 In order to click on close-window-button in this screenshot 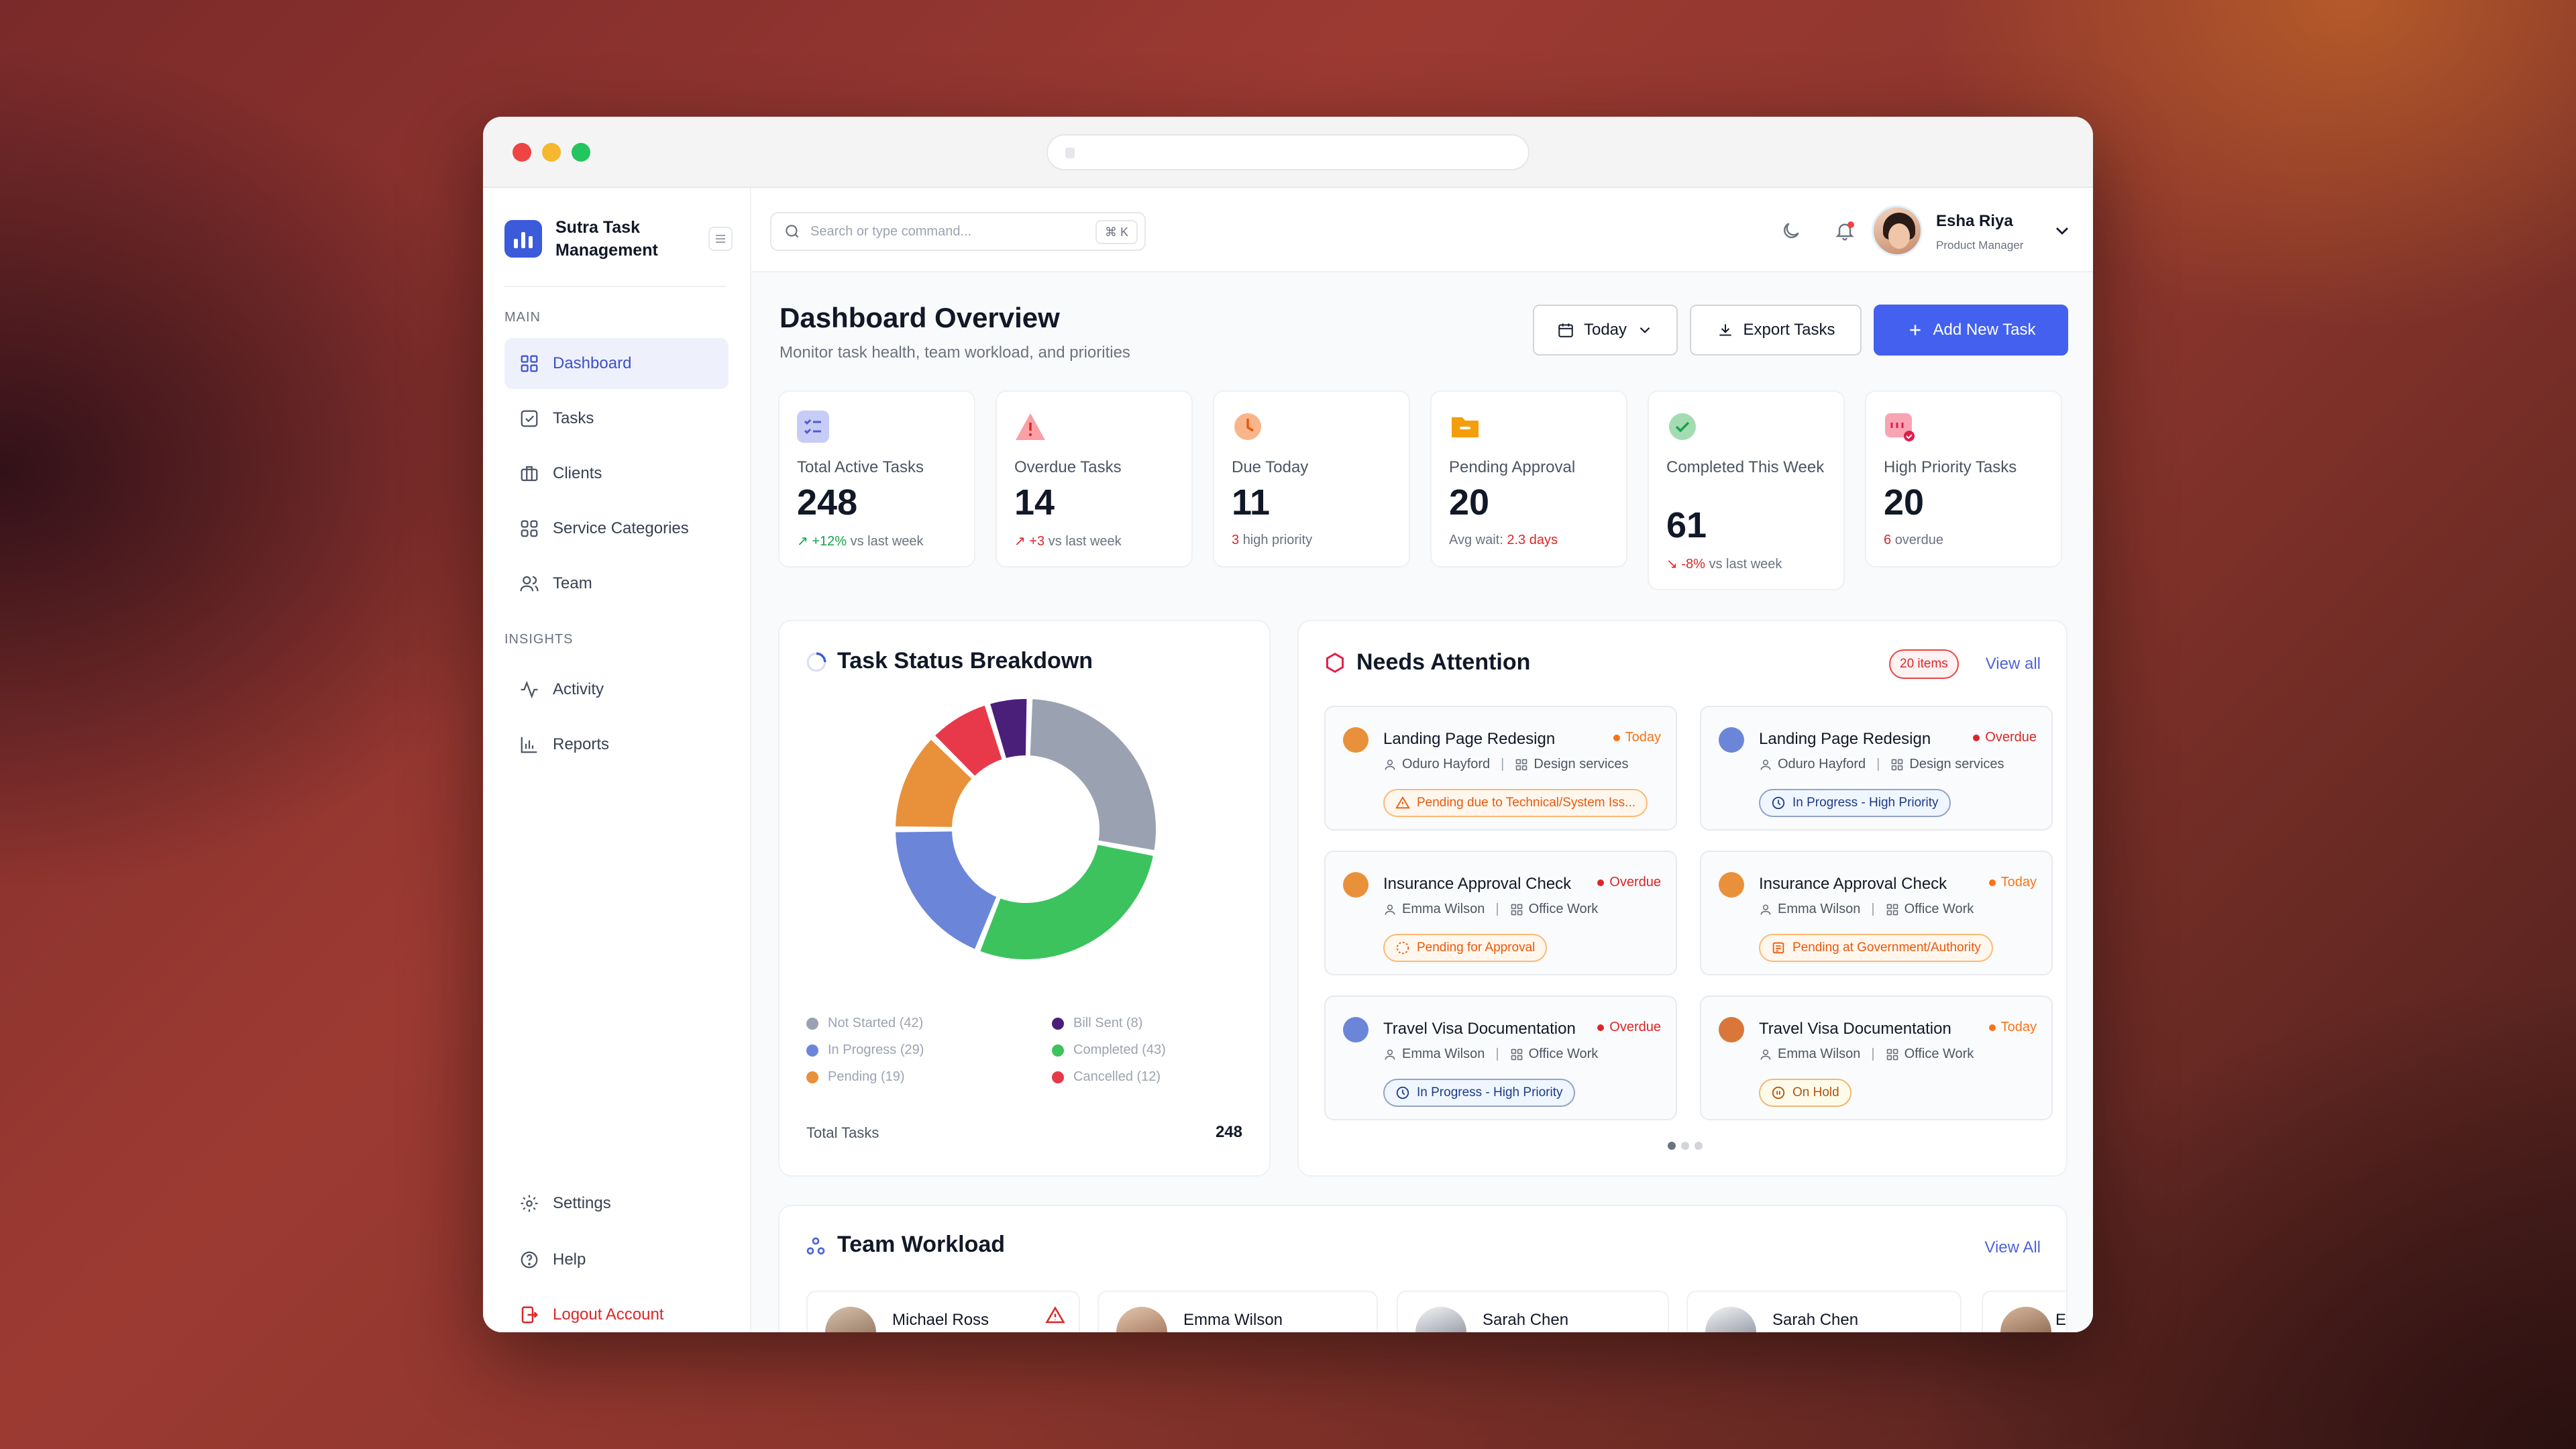, I will do `click(522, 152)`.